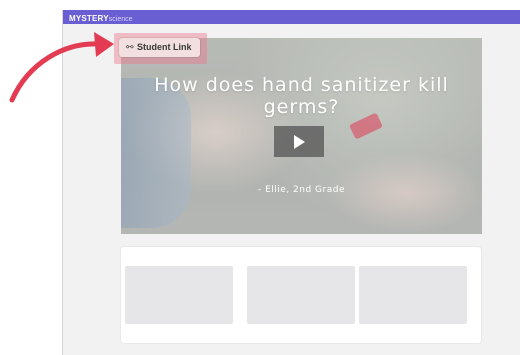 The height and width of the screenshot is (355, 520). I want to click on annotation-arrow-icon, so click(61, 67).